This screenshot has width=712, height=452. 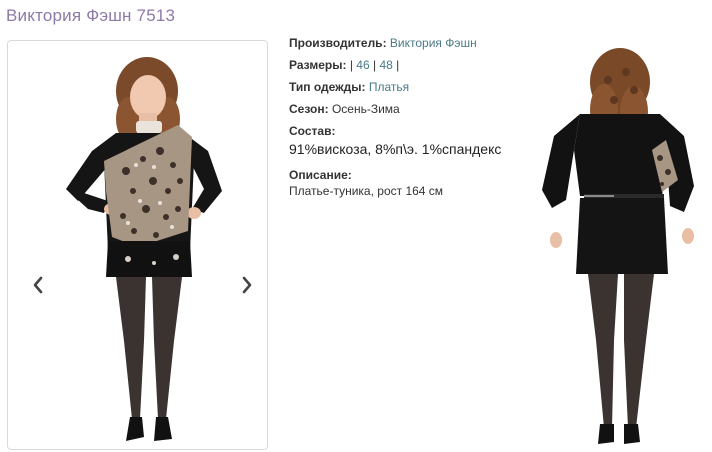 I want to click on gallery-next-button, so click(x=247, y=285).